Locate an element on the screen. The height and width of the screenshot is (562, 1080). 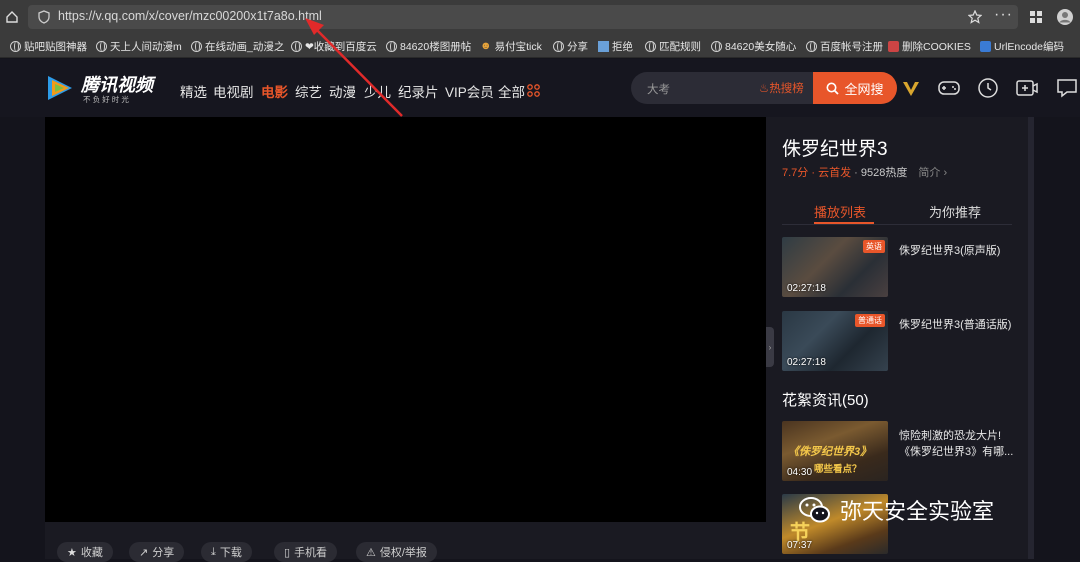
bookmark-item: 拒绝 is located at coordinates (615, 46).